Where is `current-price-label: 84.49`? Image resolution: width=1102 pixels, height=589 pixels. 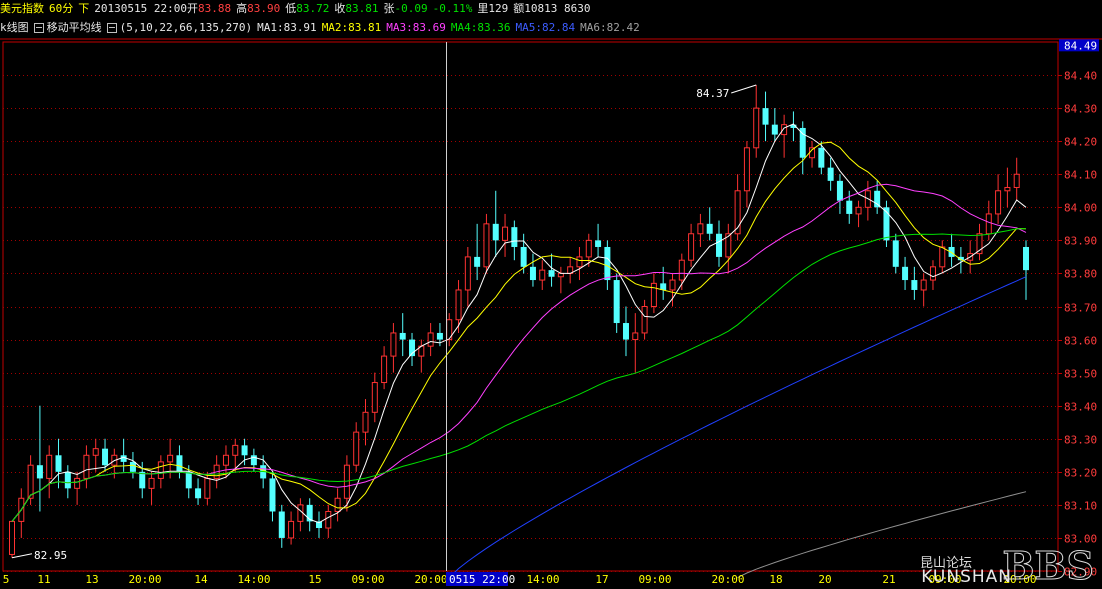 current-price-label: 84.49 is located at coordinates (1080, 45).